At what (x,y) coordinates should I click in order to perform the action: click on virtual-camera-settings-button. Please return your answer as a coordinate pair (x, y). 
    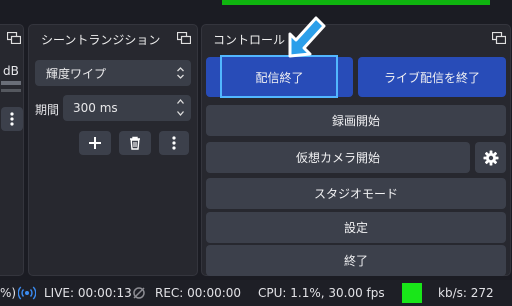
    Looking at the image, I should click on (490, 157).